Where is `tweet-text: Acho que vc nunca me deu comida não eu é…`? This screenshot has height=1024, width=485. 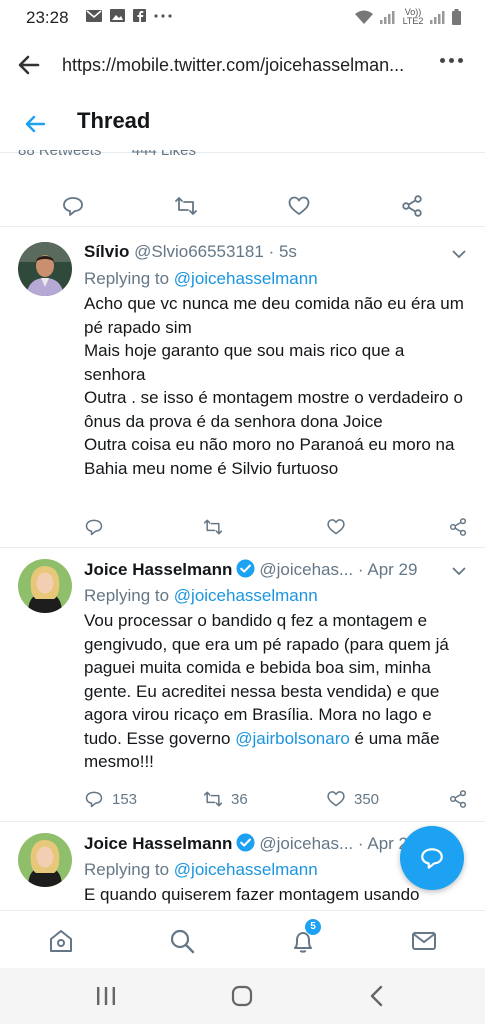 tweet-text: Acho que vc nunca me deu comida não eu é… is located at coordinates (274, 386).